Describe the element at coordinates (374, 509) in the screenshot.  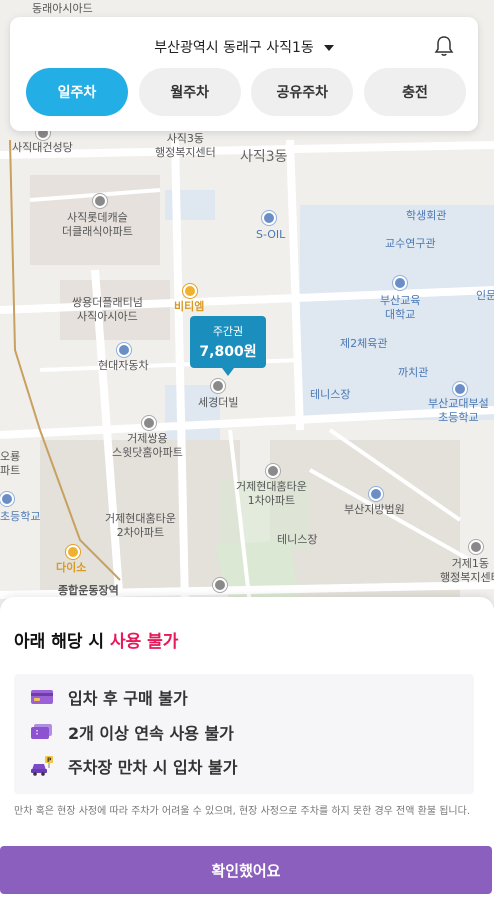
I see `map-label-busan-court: 부산지방법원` at that location.